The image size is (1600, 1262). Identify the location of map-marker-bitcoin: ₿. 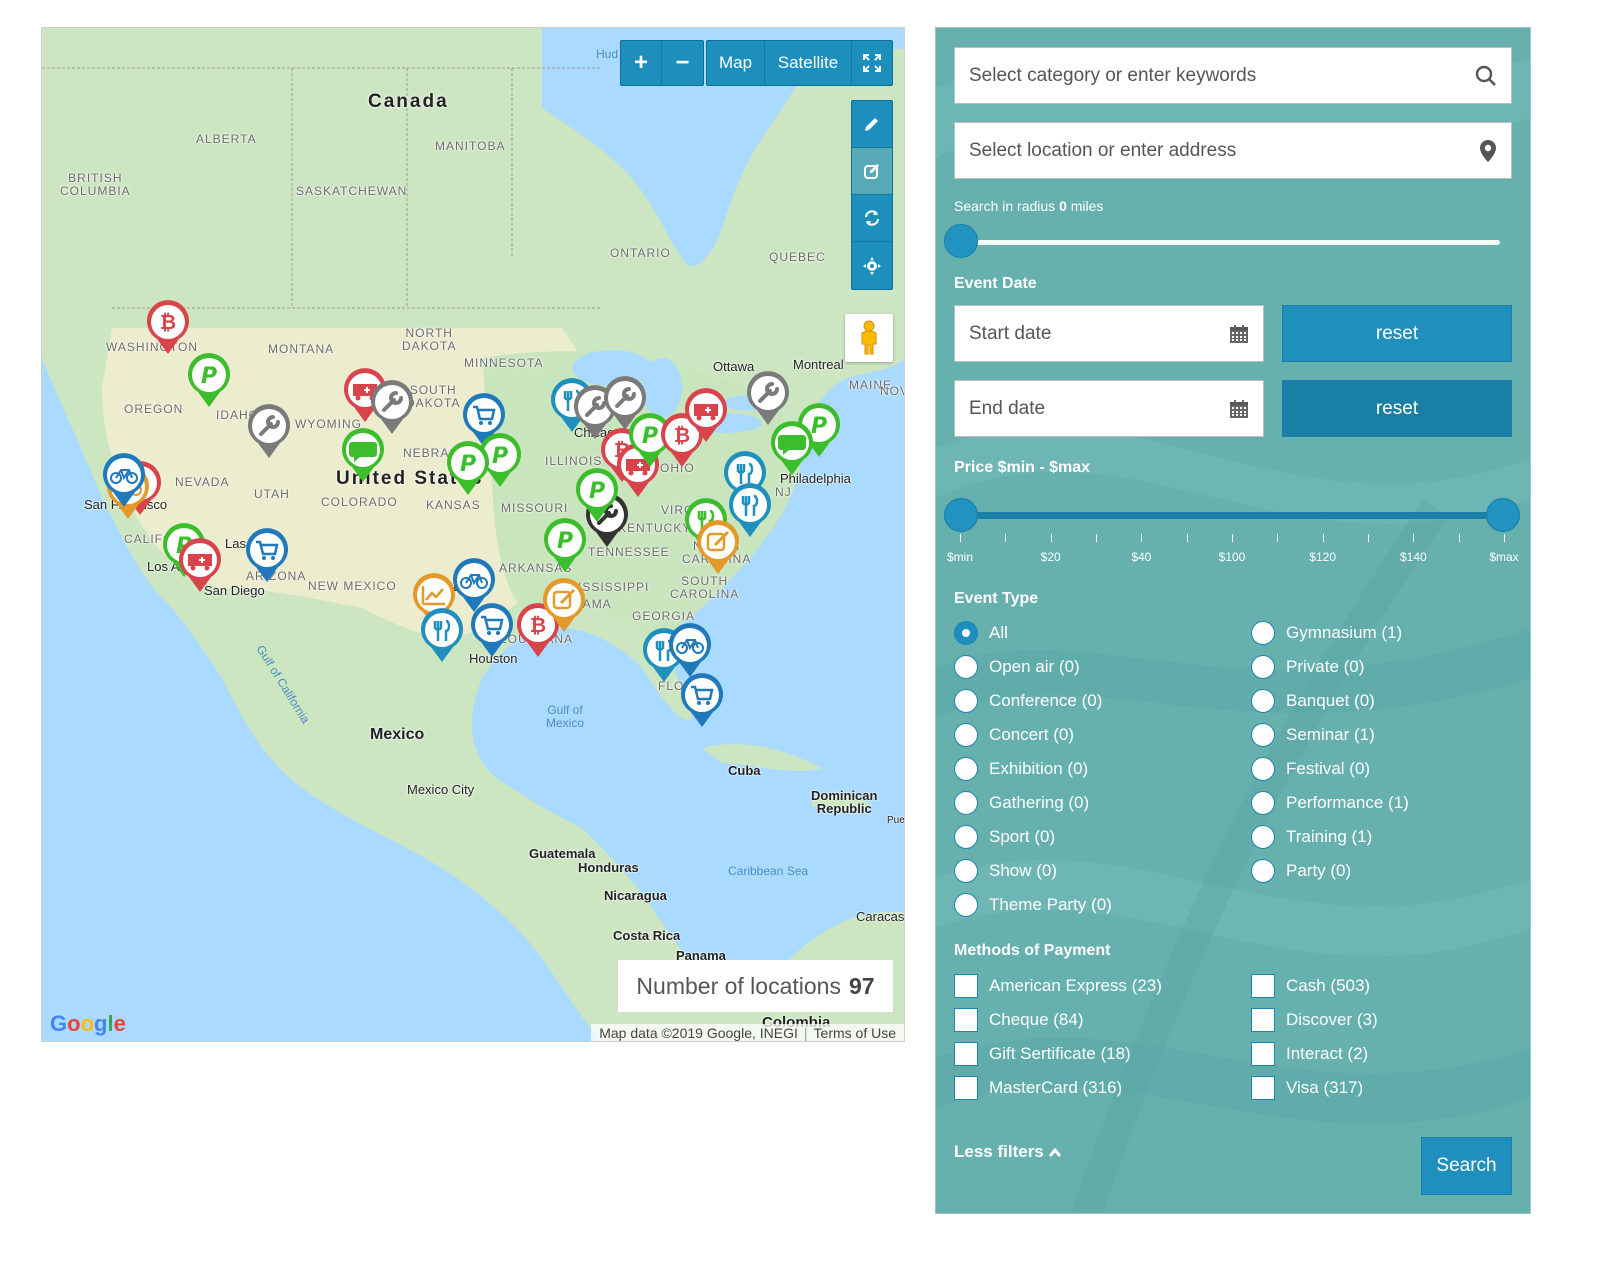
(168, 327).